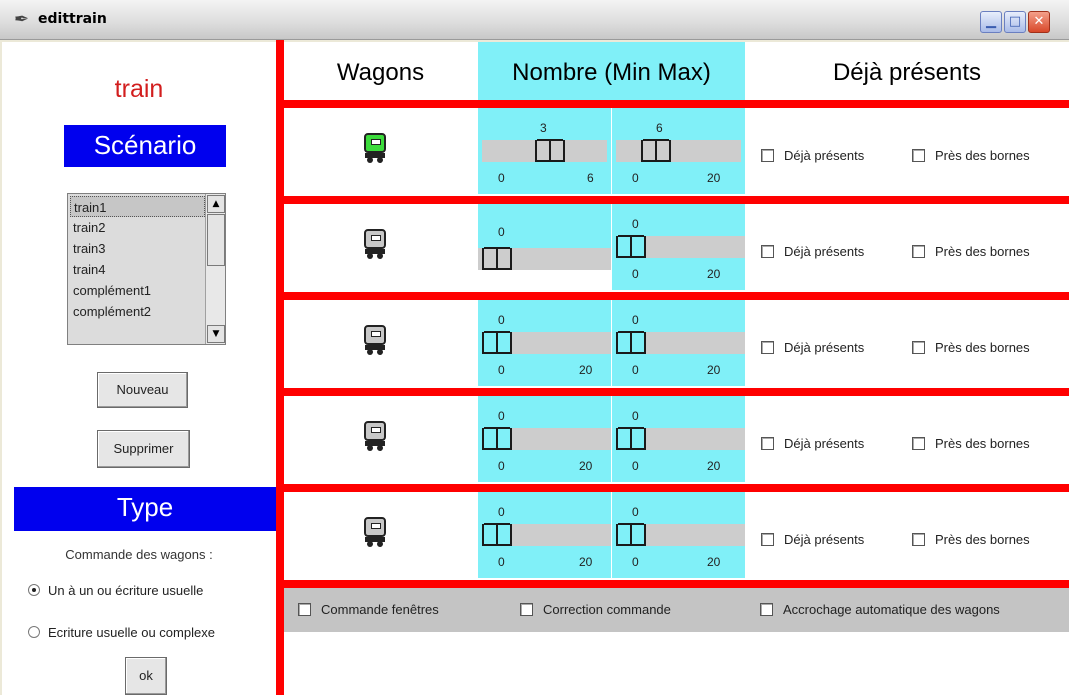 This screenshot has height=695, width=1069. I want to click on list-item: complément1, so click(137, 290).